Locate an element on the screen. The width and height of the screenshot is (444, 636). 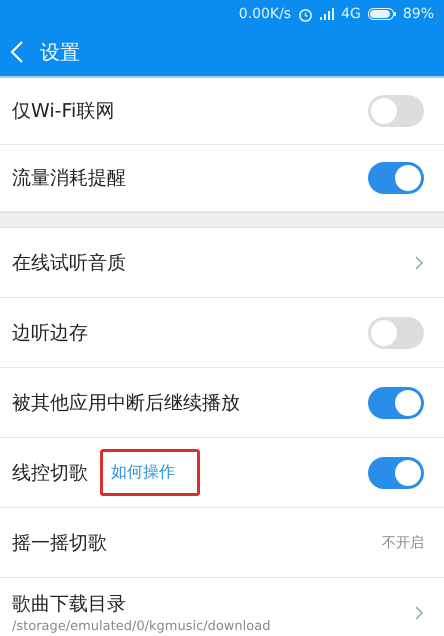
setting-label: 线控切歌 is located at coordinates (50, 473).